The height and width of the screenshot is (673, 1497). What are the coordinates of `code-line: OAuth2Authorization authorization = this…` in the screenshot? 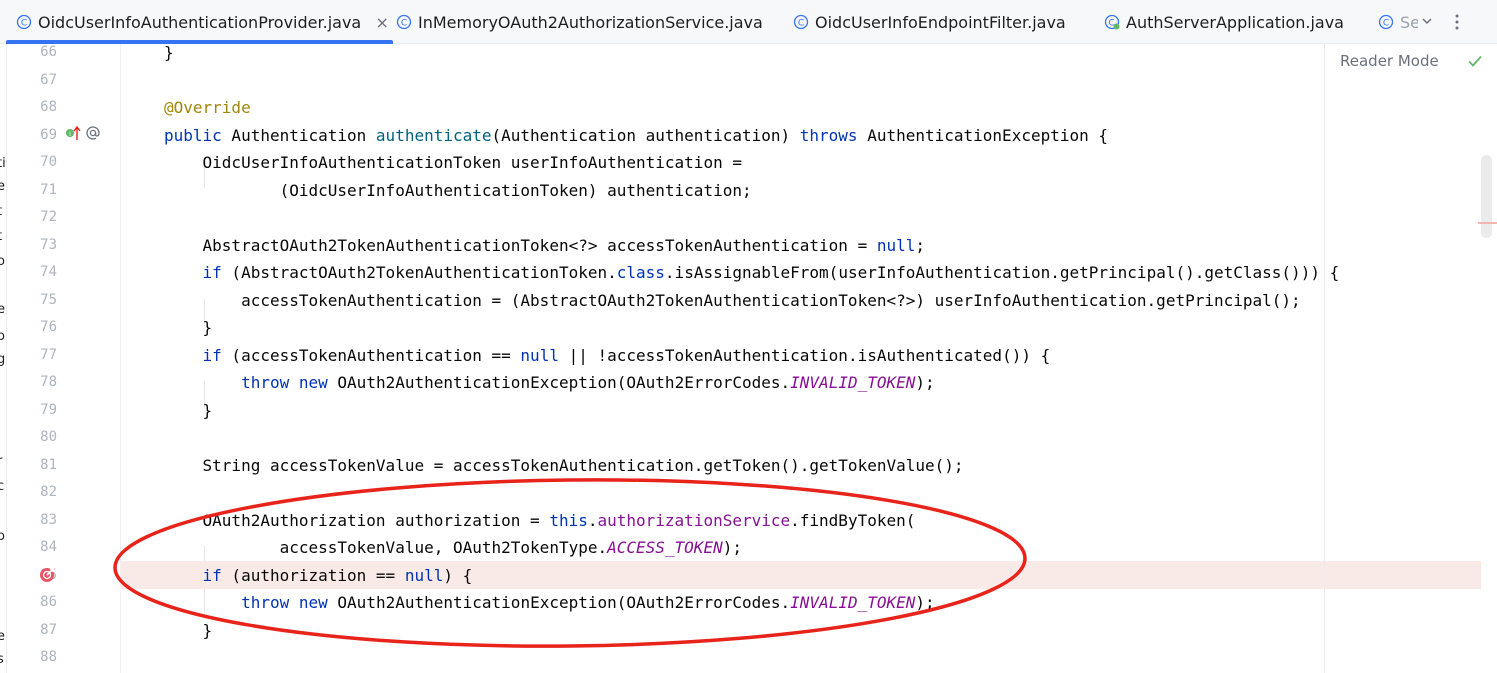 It's located at (540, 521).